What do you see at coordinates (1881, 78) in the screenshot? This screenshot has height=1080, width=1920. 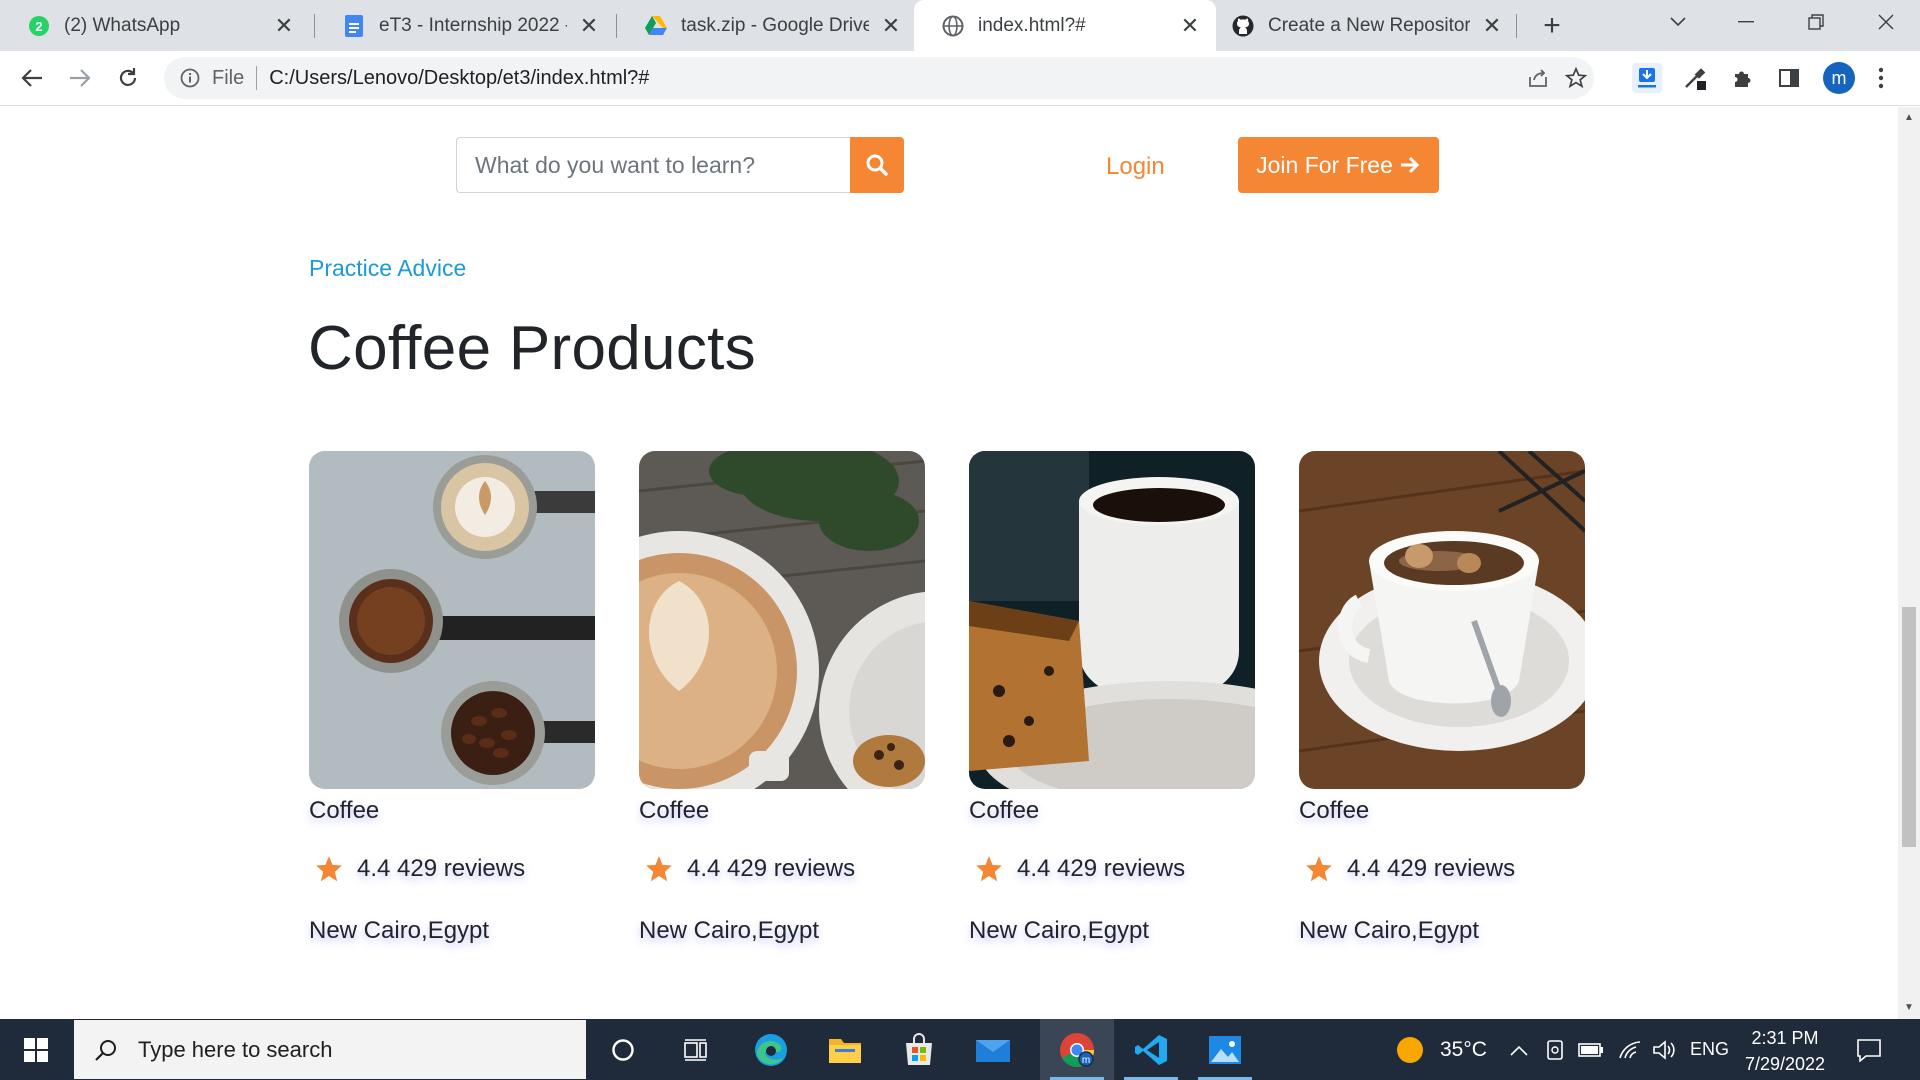 I see `menu-kebab-icon` at bounding box center [1881, 78].